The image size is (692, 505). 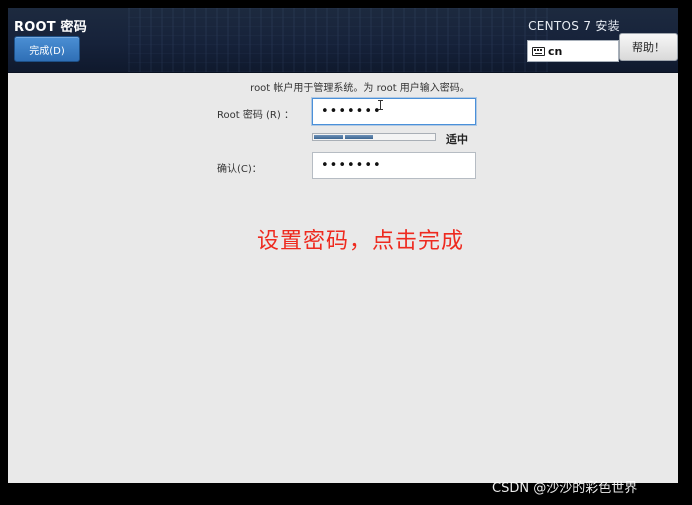 What do you see at coordinates (574, 26) in the screenshot?
I see `install-title: CENTOS 7 安装` at bounding box center [574, 26].